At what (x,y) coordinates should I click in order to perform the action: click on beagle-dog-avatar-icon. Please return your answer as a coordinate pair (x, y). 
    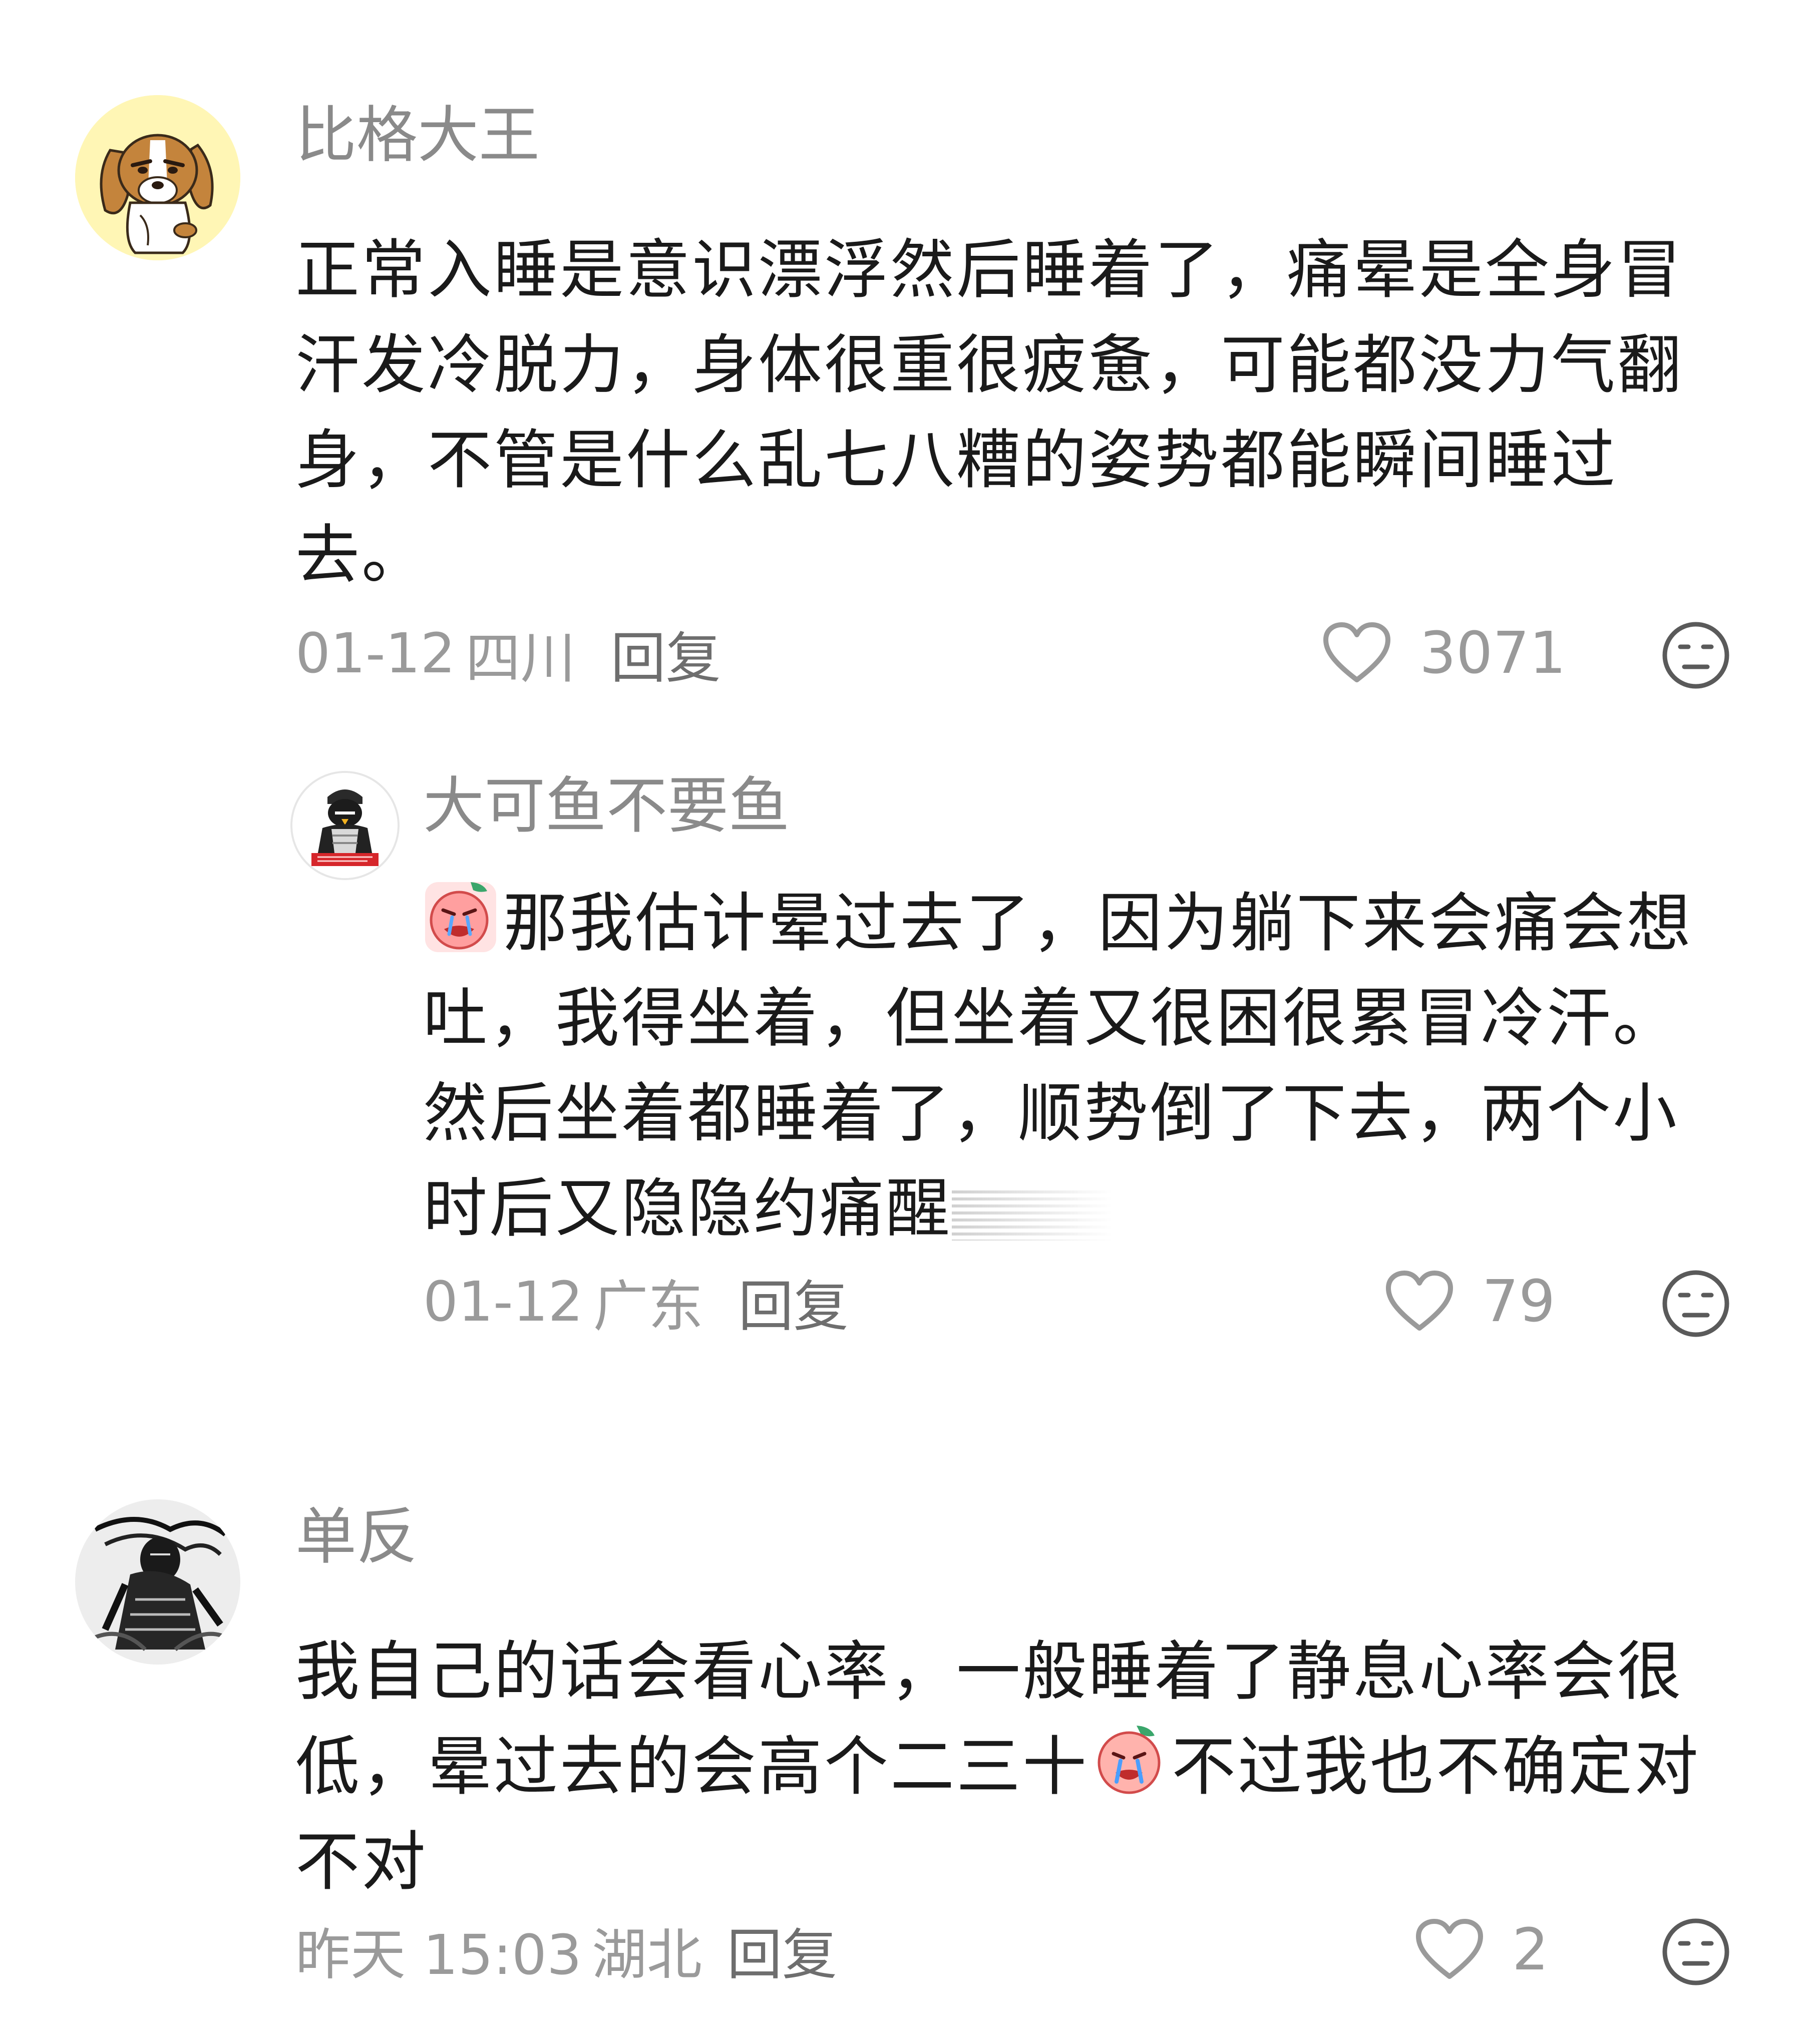
    Looking at the image, I should click on (157, 177).